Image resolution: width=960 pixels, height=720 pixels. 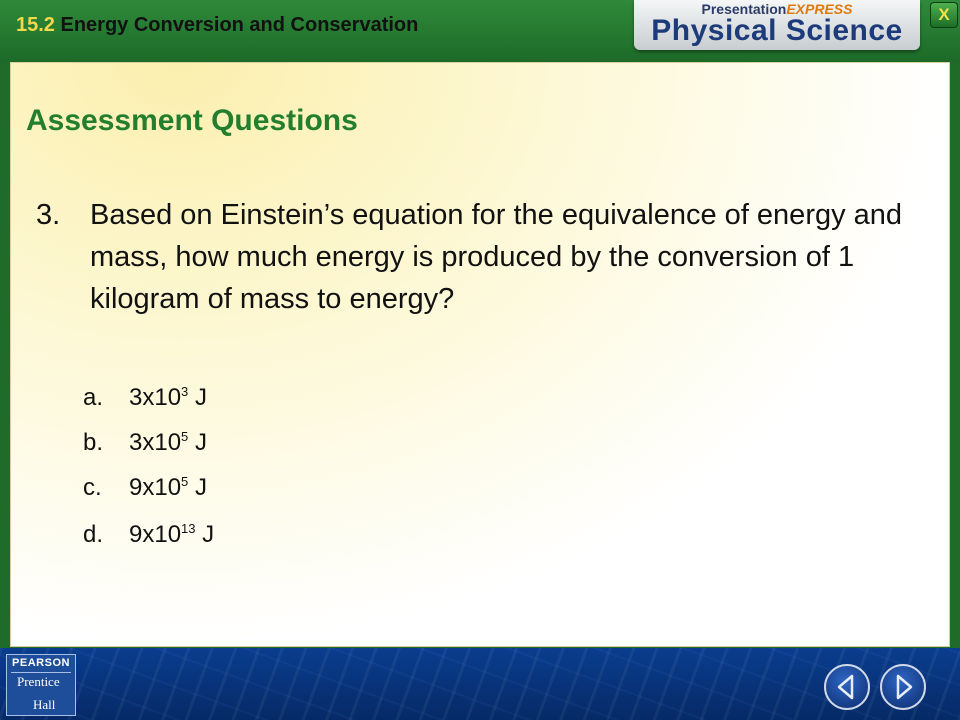 What do you see at coordinates (93, 534) in the screenshot?
I see `answer-letter: d.` at bounding box center [93, 534].